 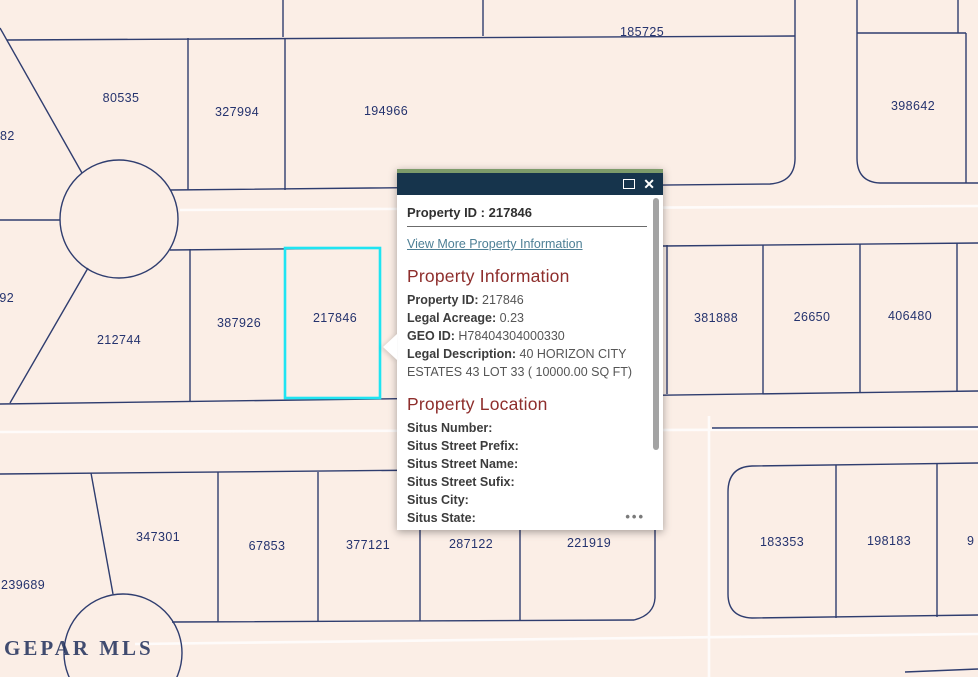 I want to click on parcel-label: 221919, so click(x=589, y=543).